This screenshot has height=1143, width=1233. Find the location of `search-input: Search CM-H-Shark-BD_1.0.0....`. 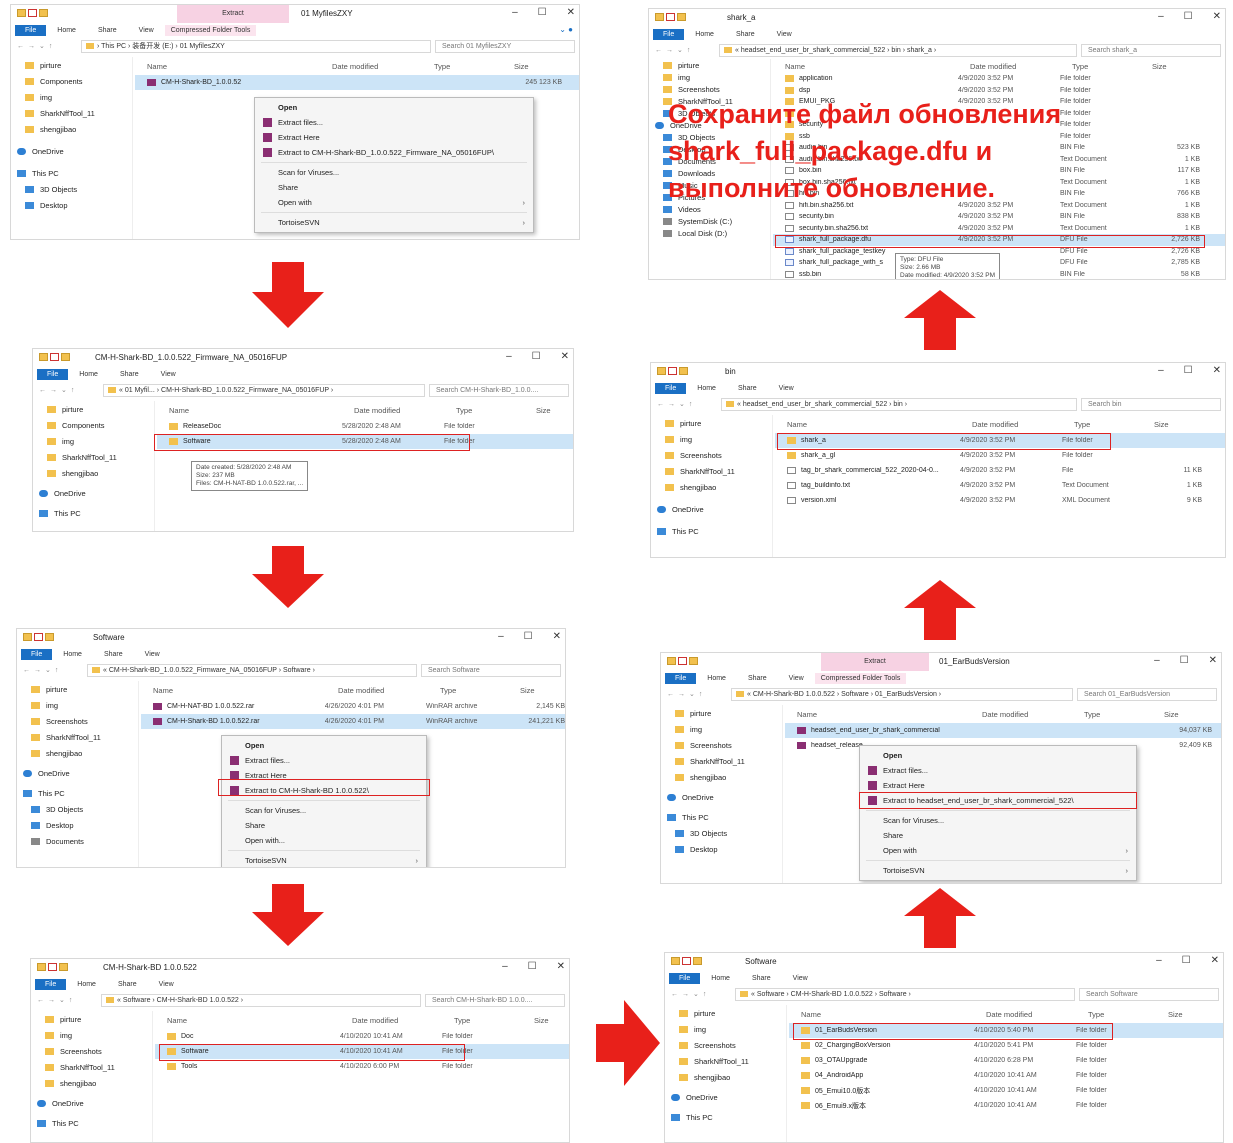

search-input: Search CM-H-Shark-BD_1.0.0.... is located at coordinates (499, 390).